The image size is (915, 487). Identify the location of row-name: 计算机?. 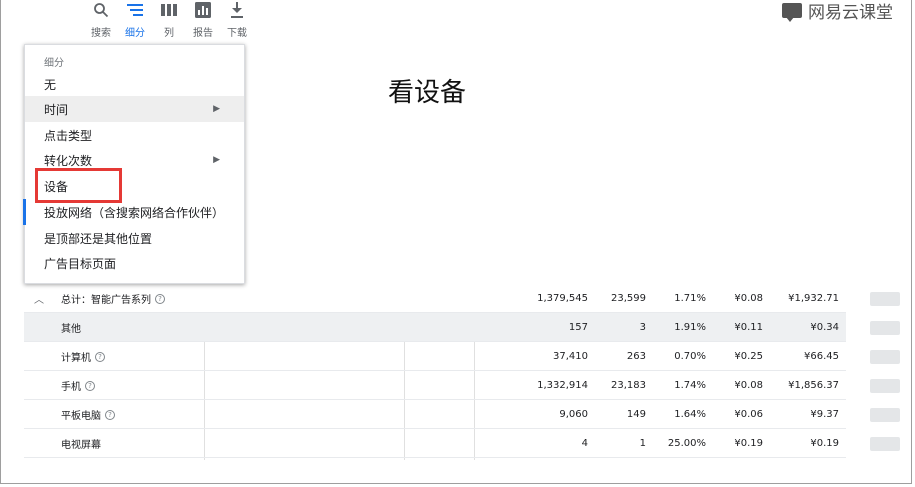
(83, 356).